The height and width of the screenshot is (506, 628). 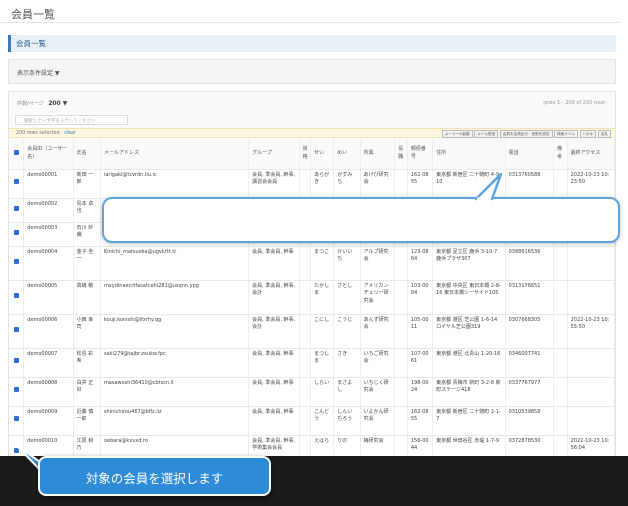 I want to click on instruction-text: 対象の会員を選択します, so click(x=154, y=478).